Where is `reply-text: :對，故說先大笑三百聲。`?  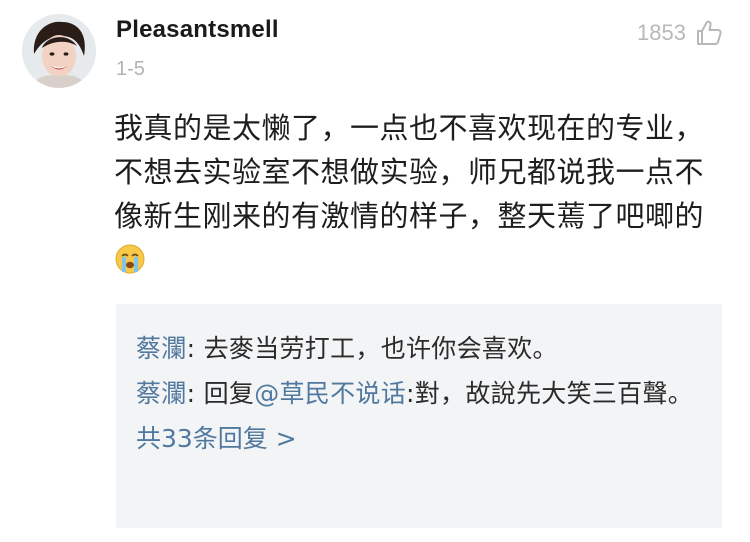
reply-text: :對，故說先大笑三百聲。 is located at coordinates (550, 393).